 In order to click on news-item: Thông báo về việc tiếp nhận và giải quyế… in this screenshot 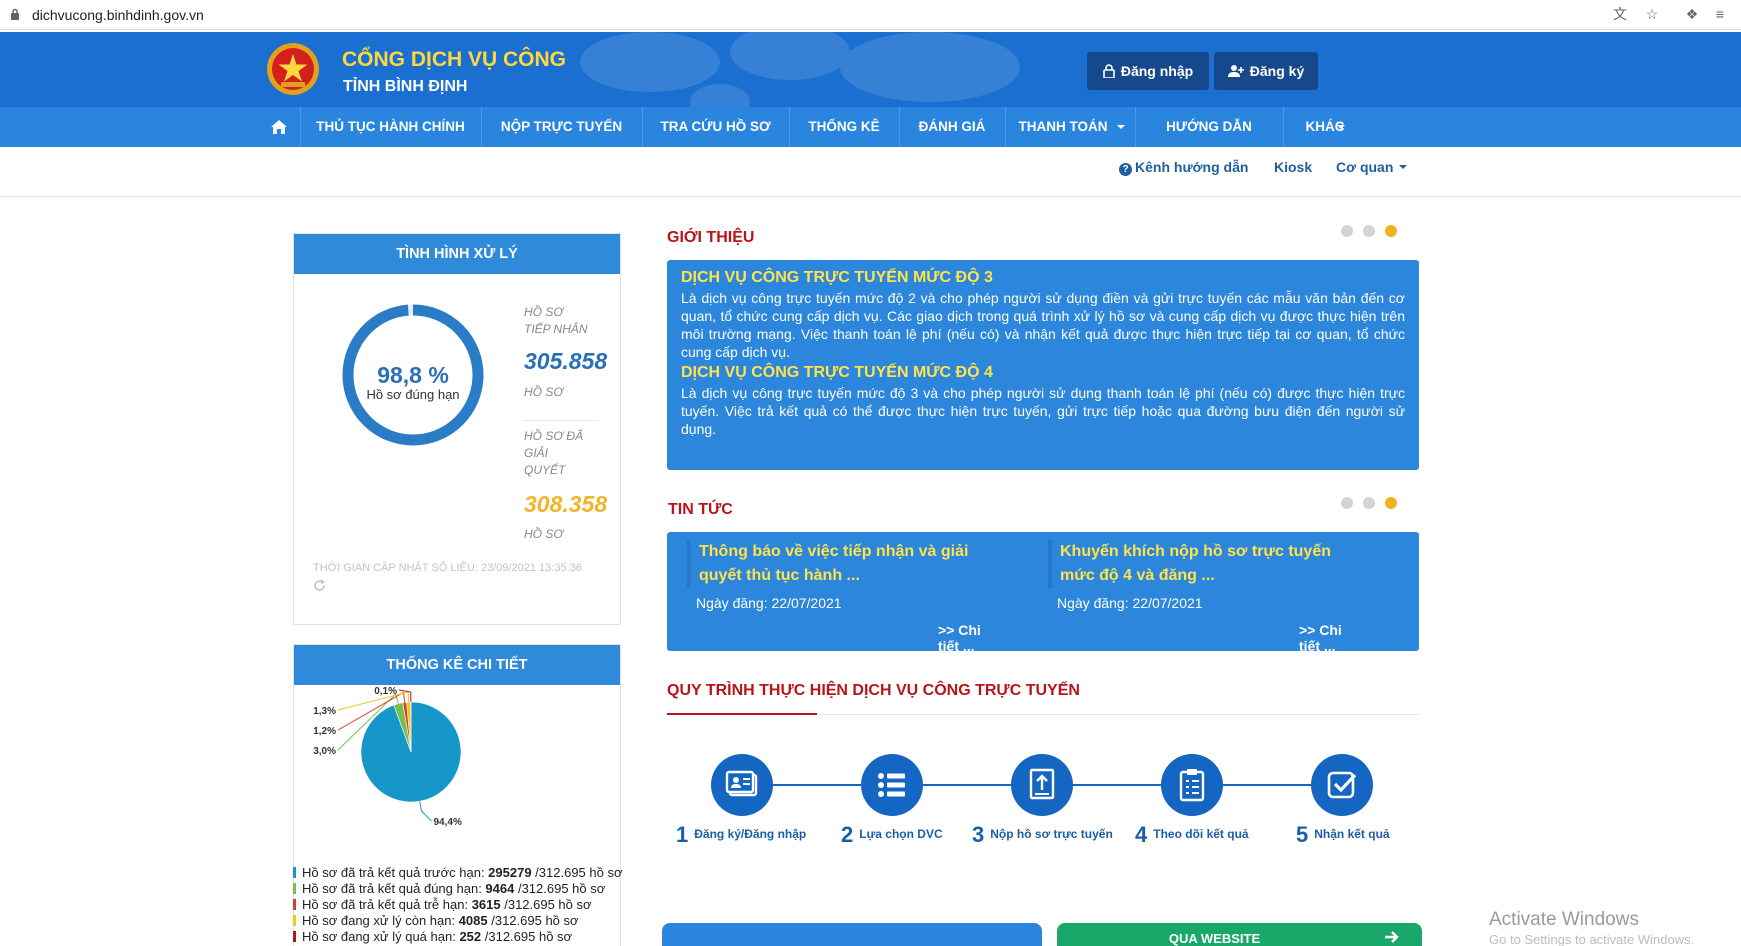, I will do `click(832, 593)`.